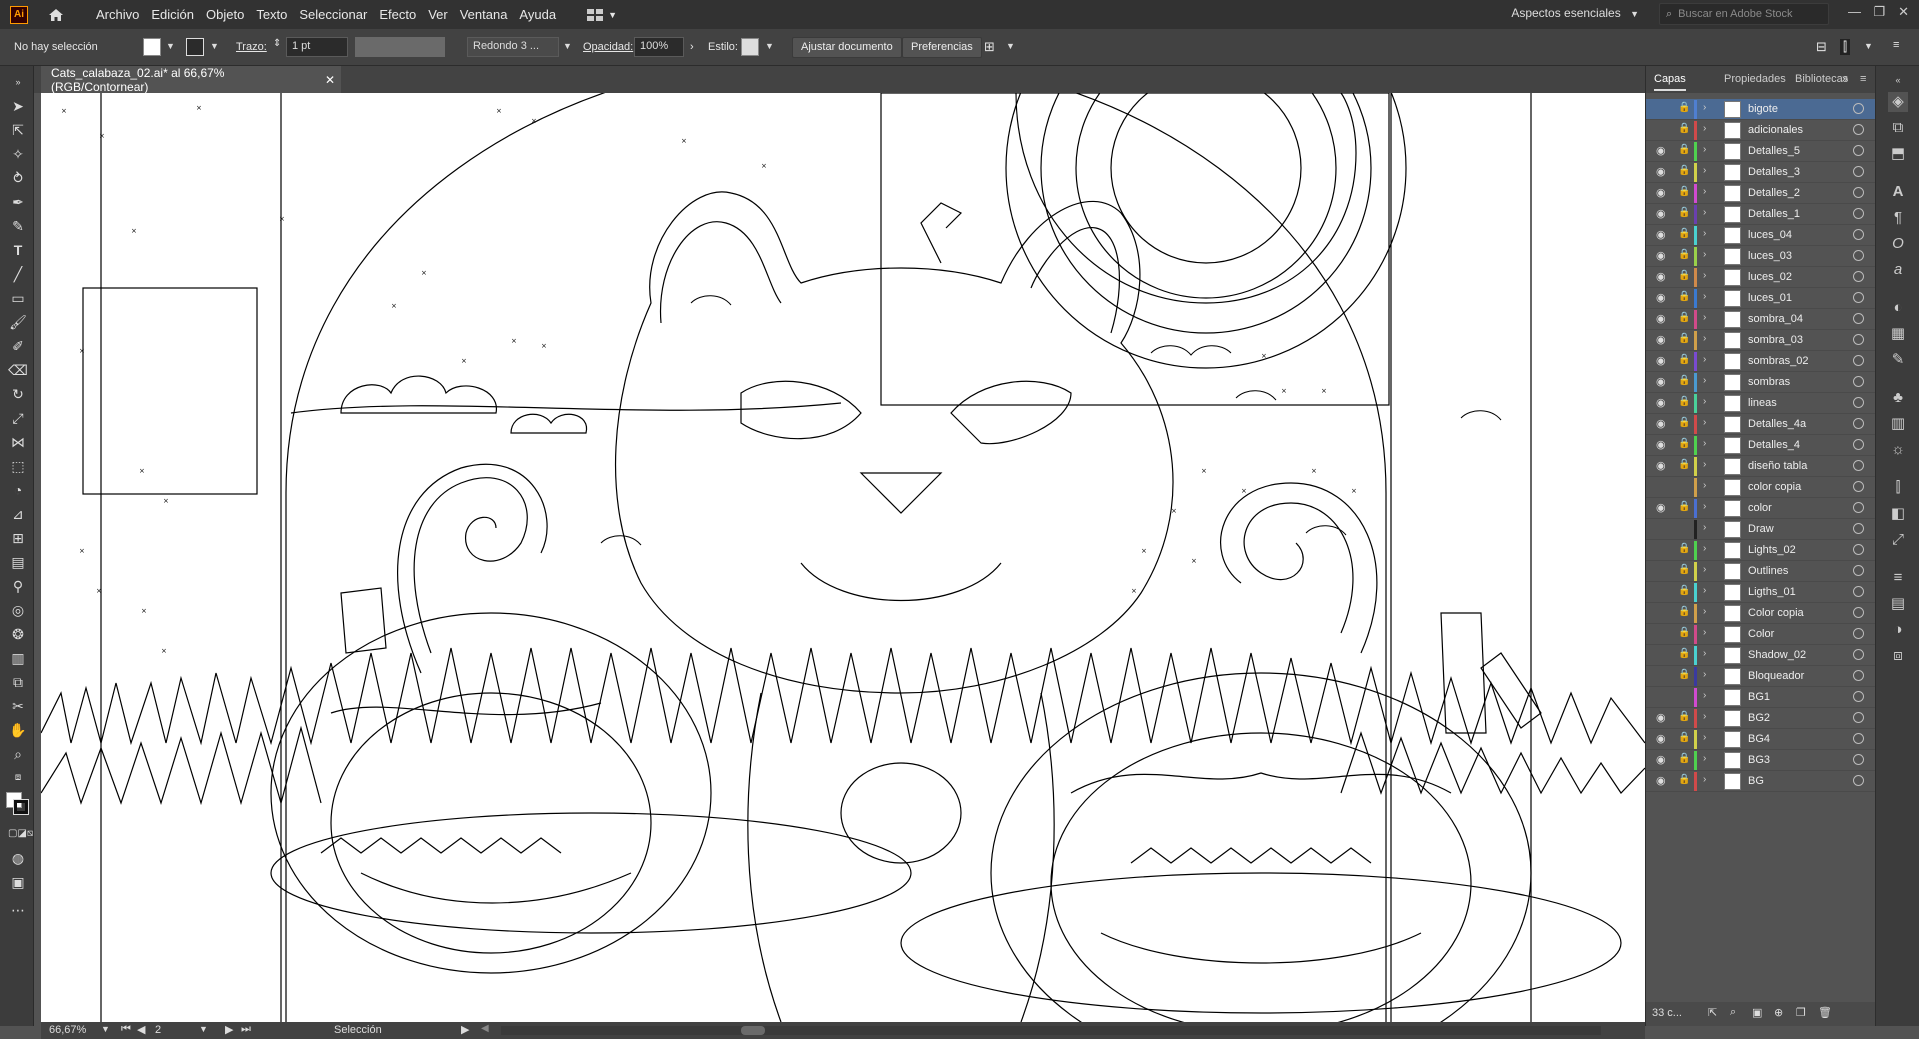 The height and width of the screenshot is (1039, 1919). I want to click on appearance-icon: ☼, so click(1898, 450).